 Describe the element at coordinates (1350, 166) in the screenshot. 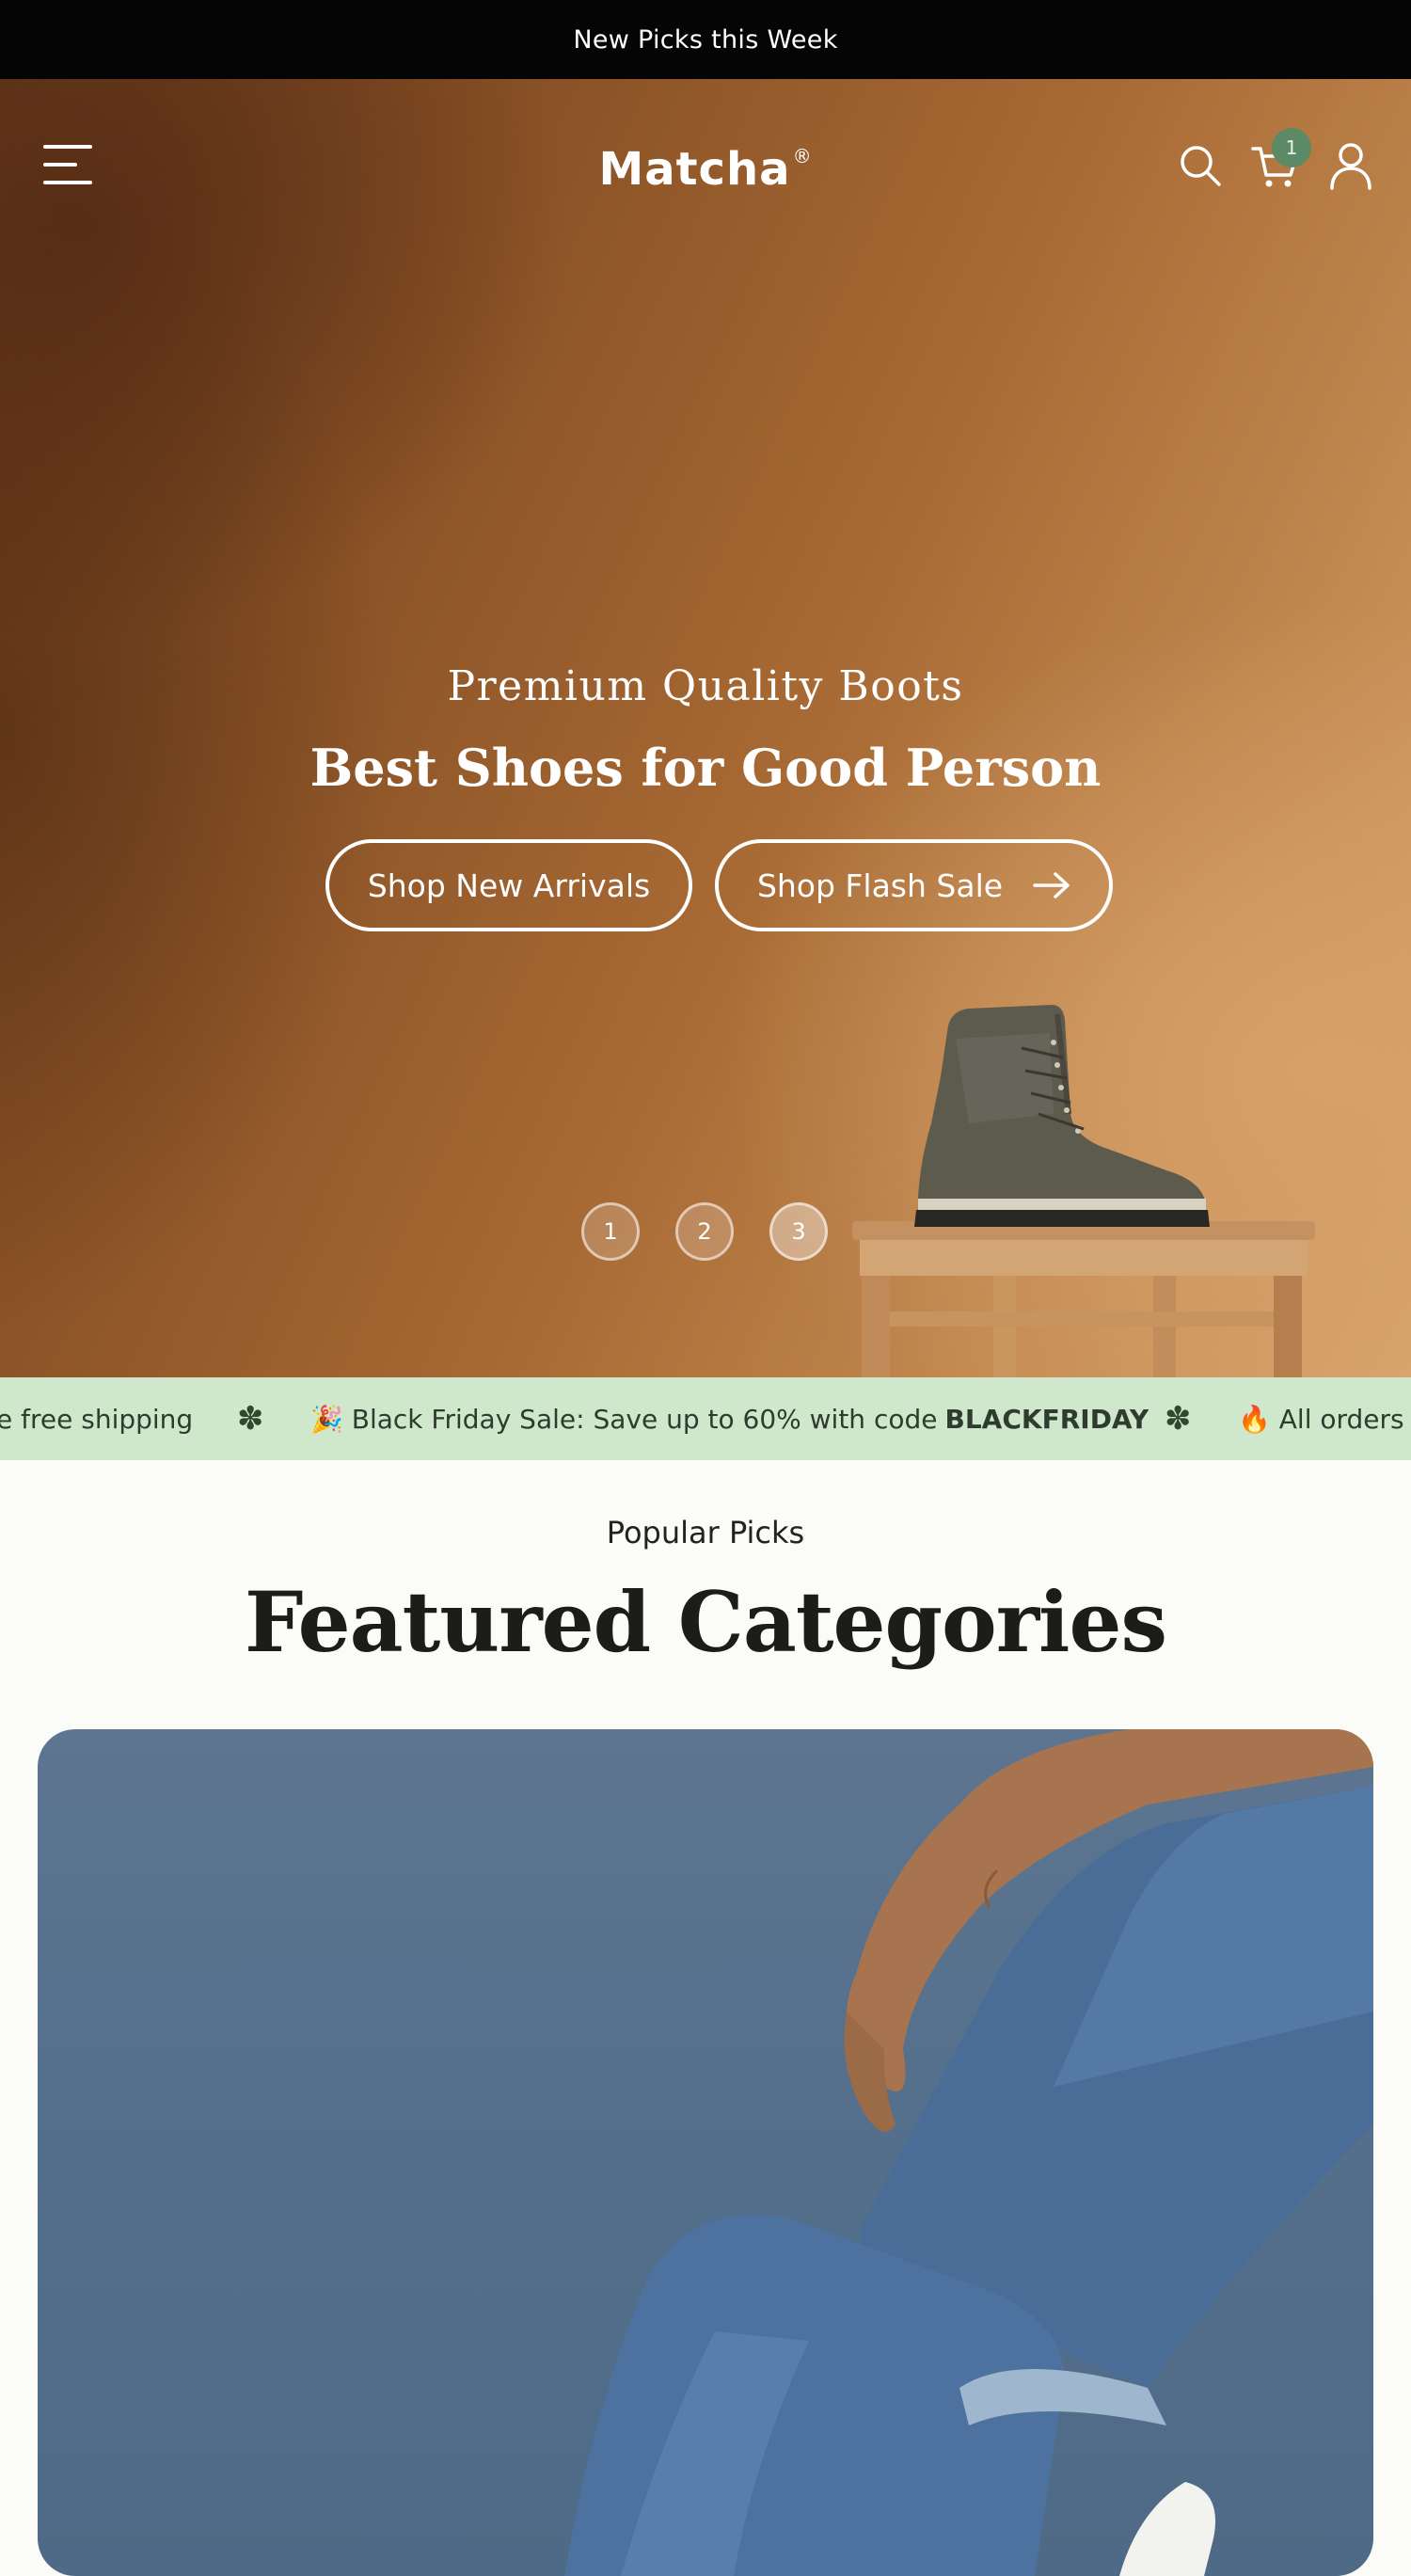

I see `account-icon` at that location.